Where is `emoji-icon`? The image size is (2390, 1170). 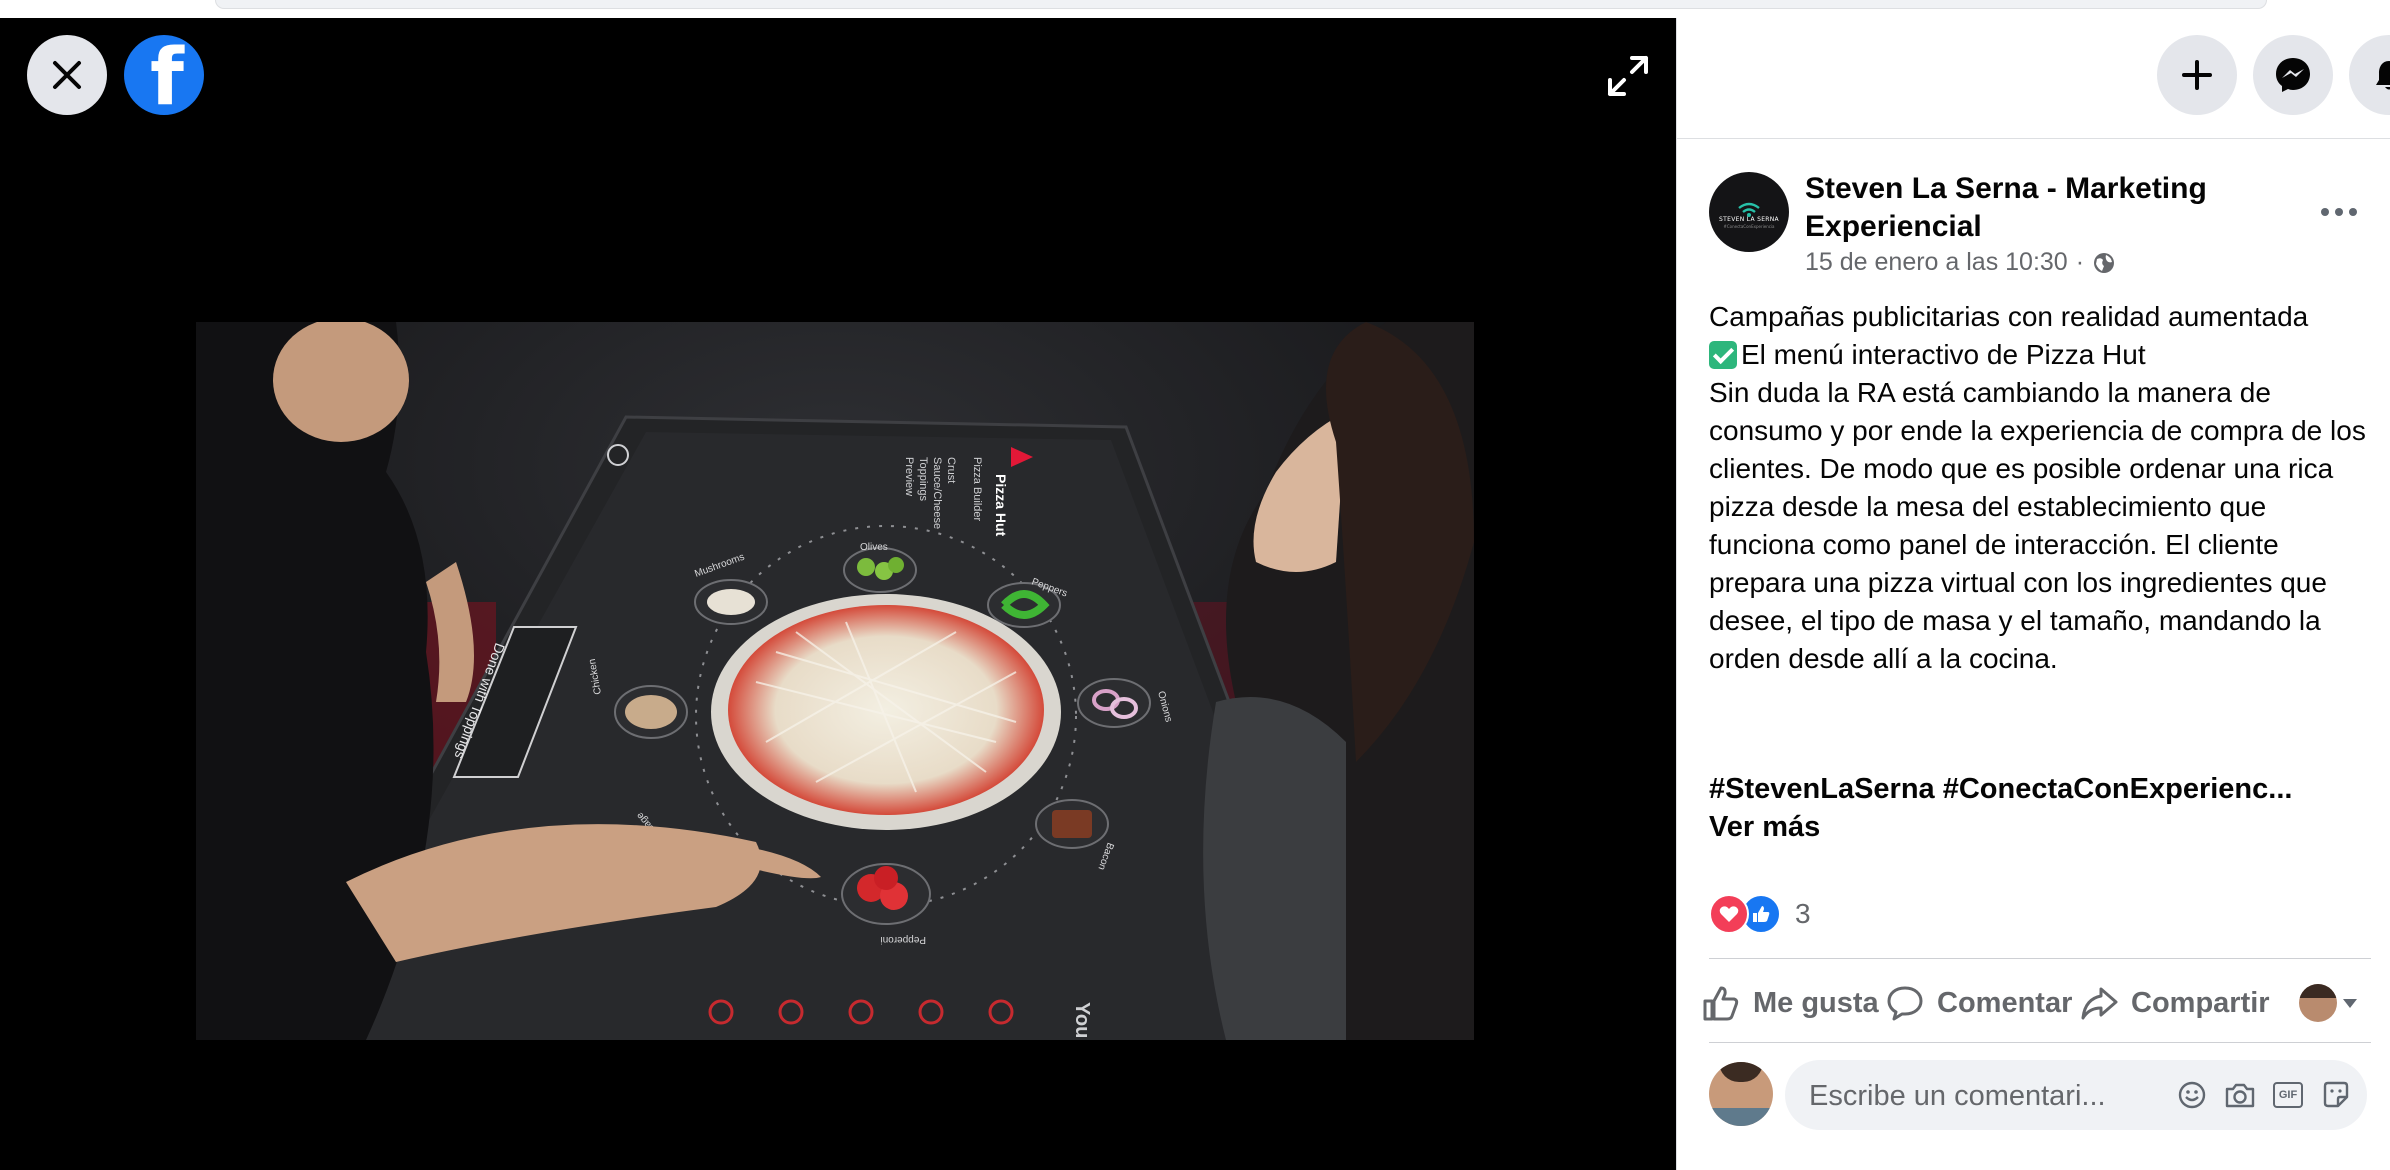 emoji-icon is located at coordinates (2192, 1095).